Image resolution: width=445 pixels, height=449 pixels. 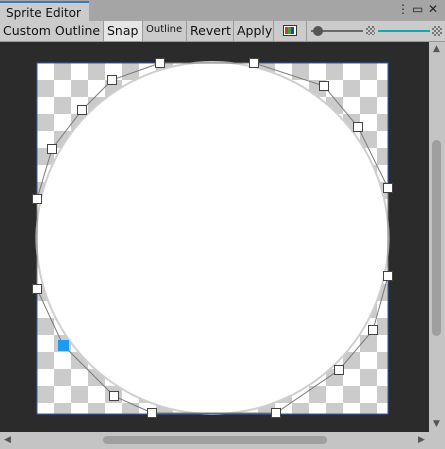 I want to click on horizontal-scrollbar: ◀ ▶, so click(x=222, y=440).